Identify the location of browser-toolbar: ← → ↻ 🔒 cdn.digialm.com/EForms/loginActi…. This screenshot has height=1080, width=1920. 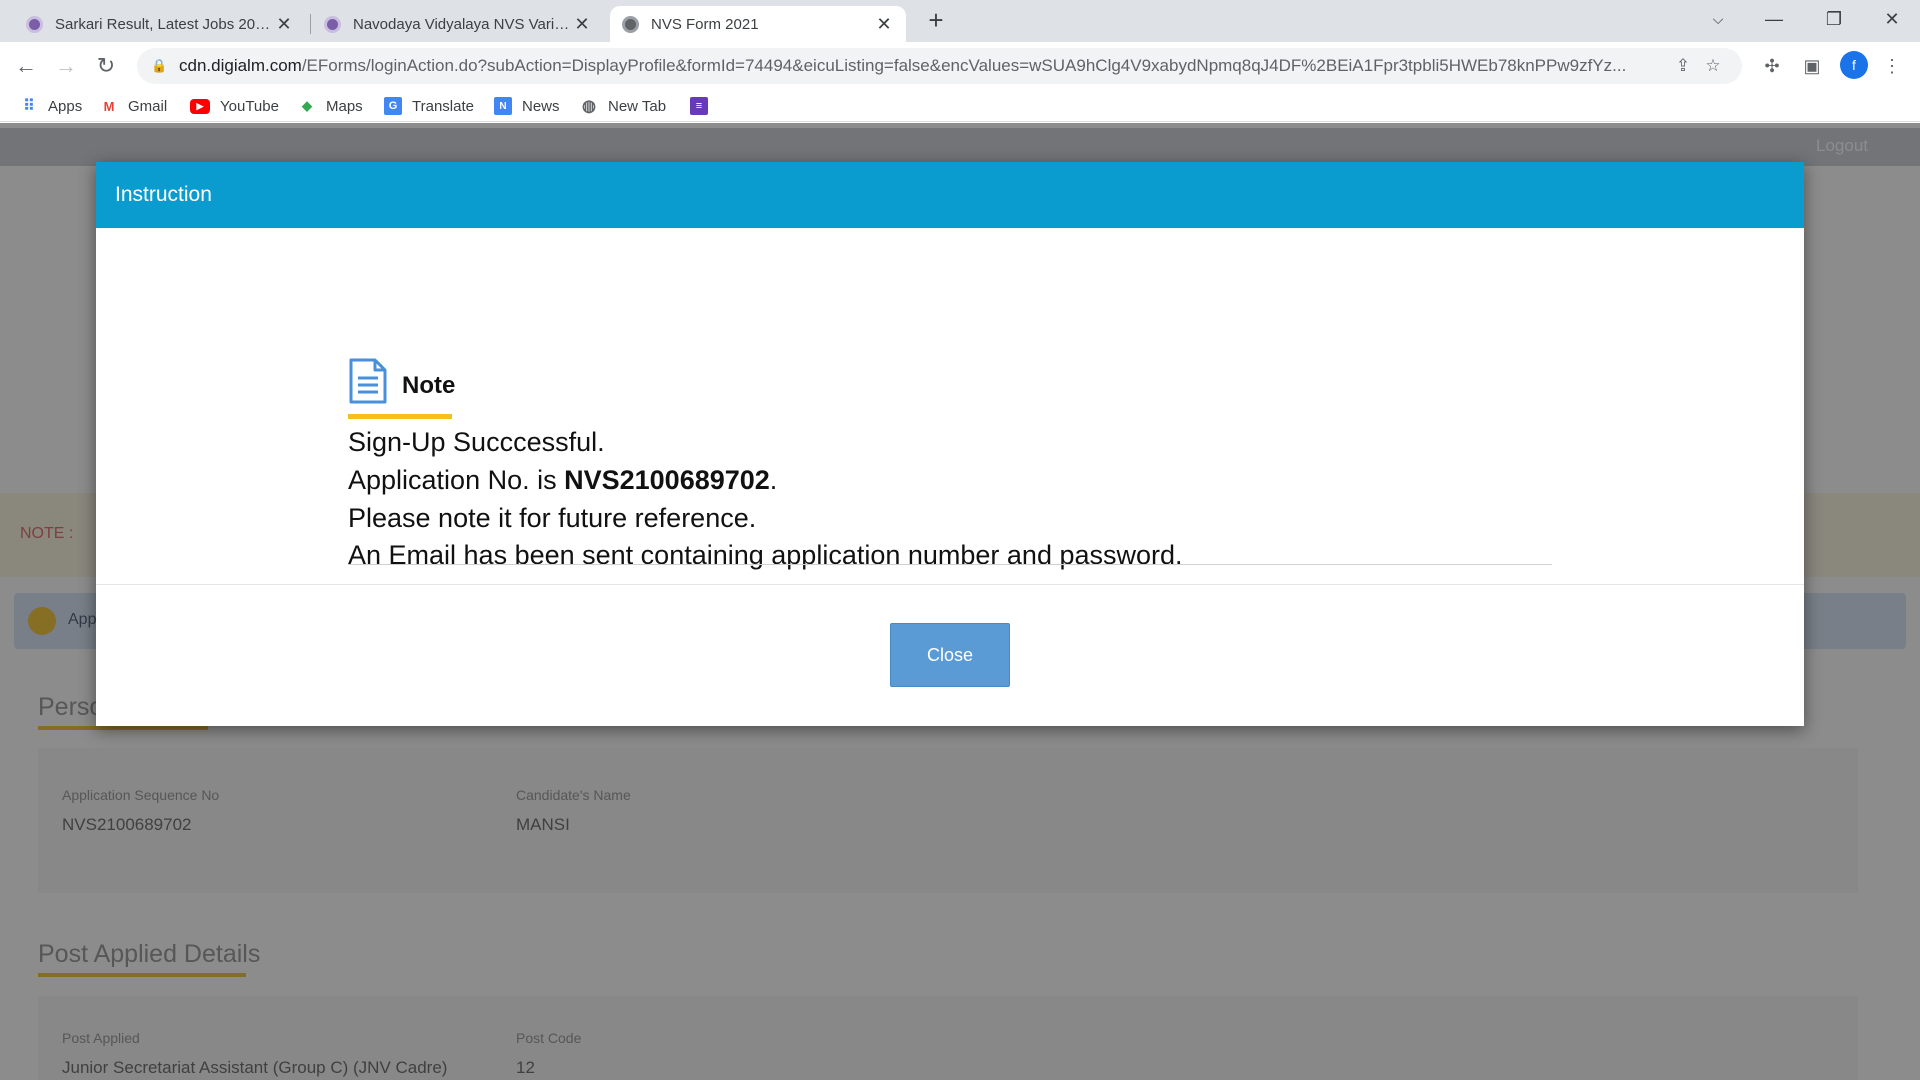
(960, 66).